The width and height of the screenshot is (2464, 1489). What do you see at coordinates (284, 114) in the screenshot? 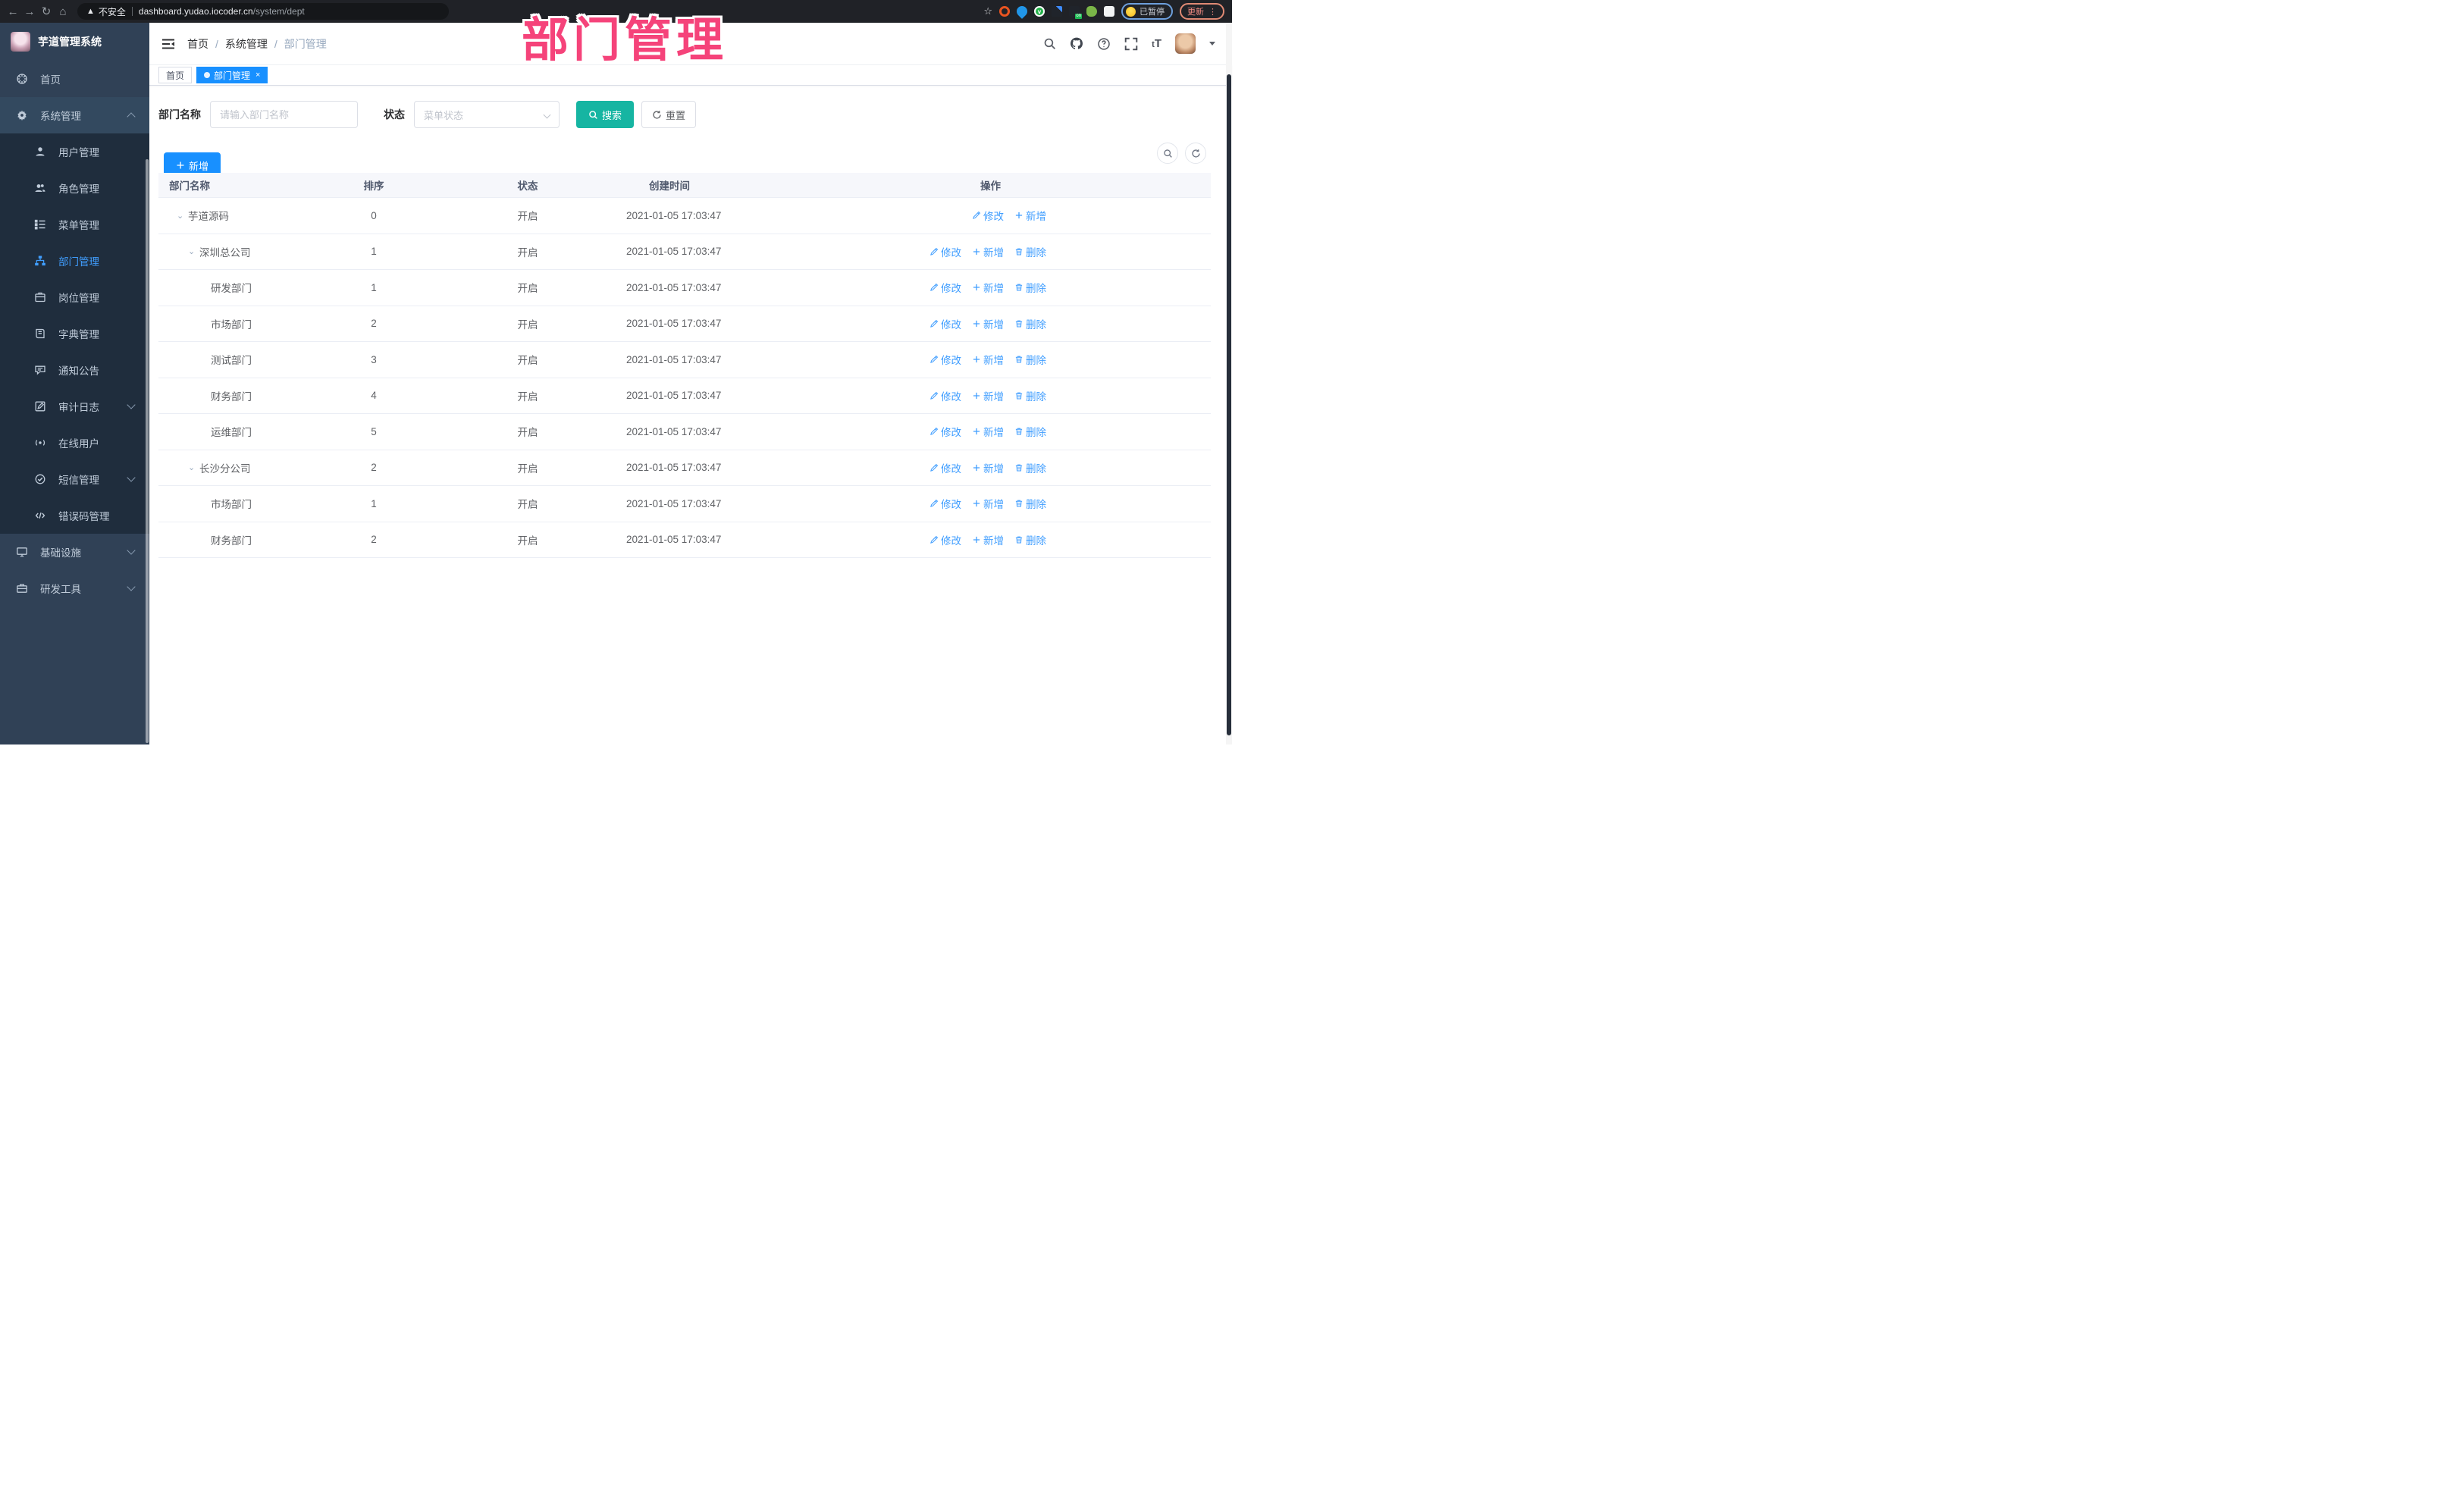
I see `dept-name-input` at bounding box center [284, 114].